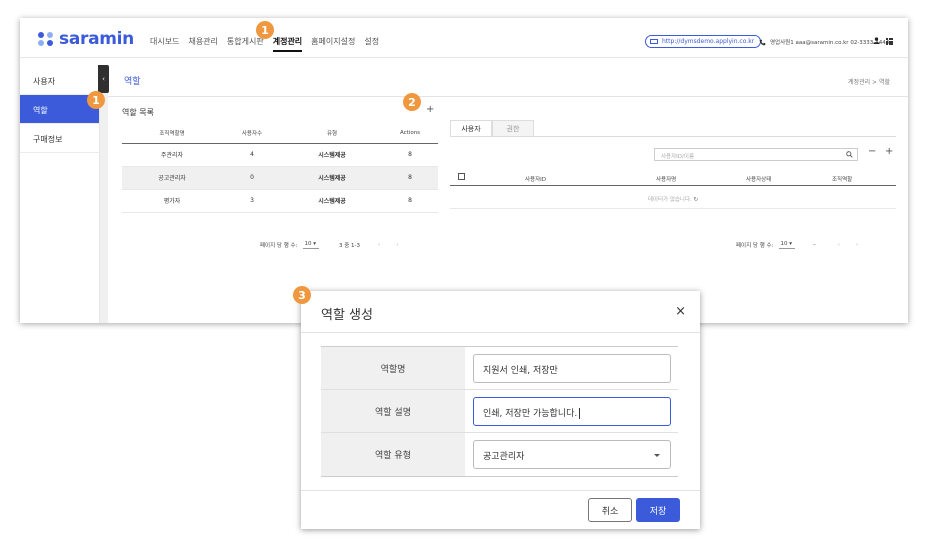 The height and width of the screenshot is (550, 928). I want to click on table-row: 주관리자 4 시스템제공 8, so click(280, 155).